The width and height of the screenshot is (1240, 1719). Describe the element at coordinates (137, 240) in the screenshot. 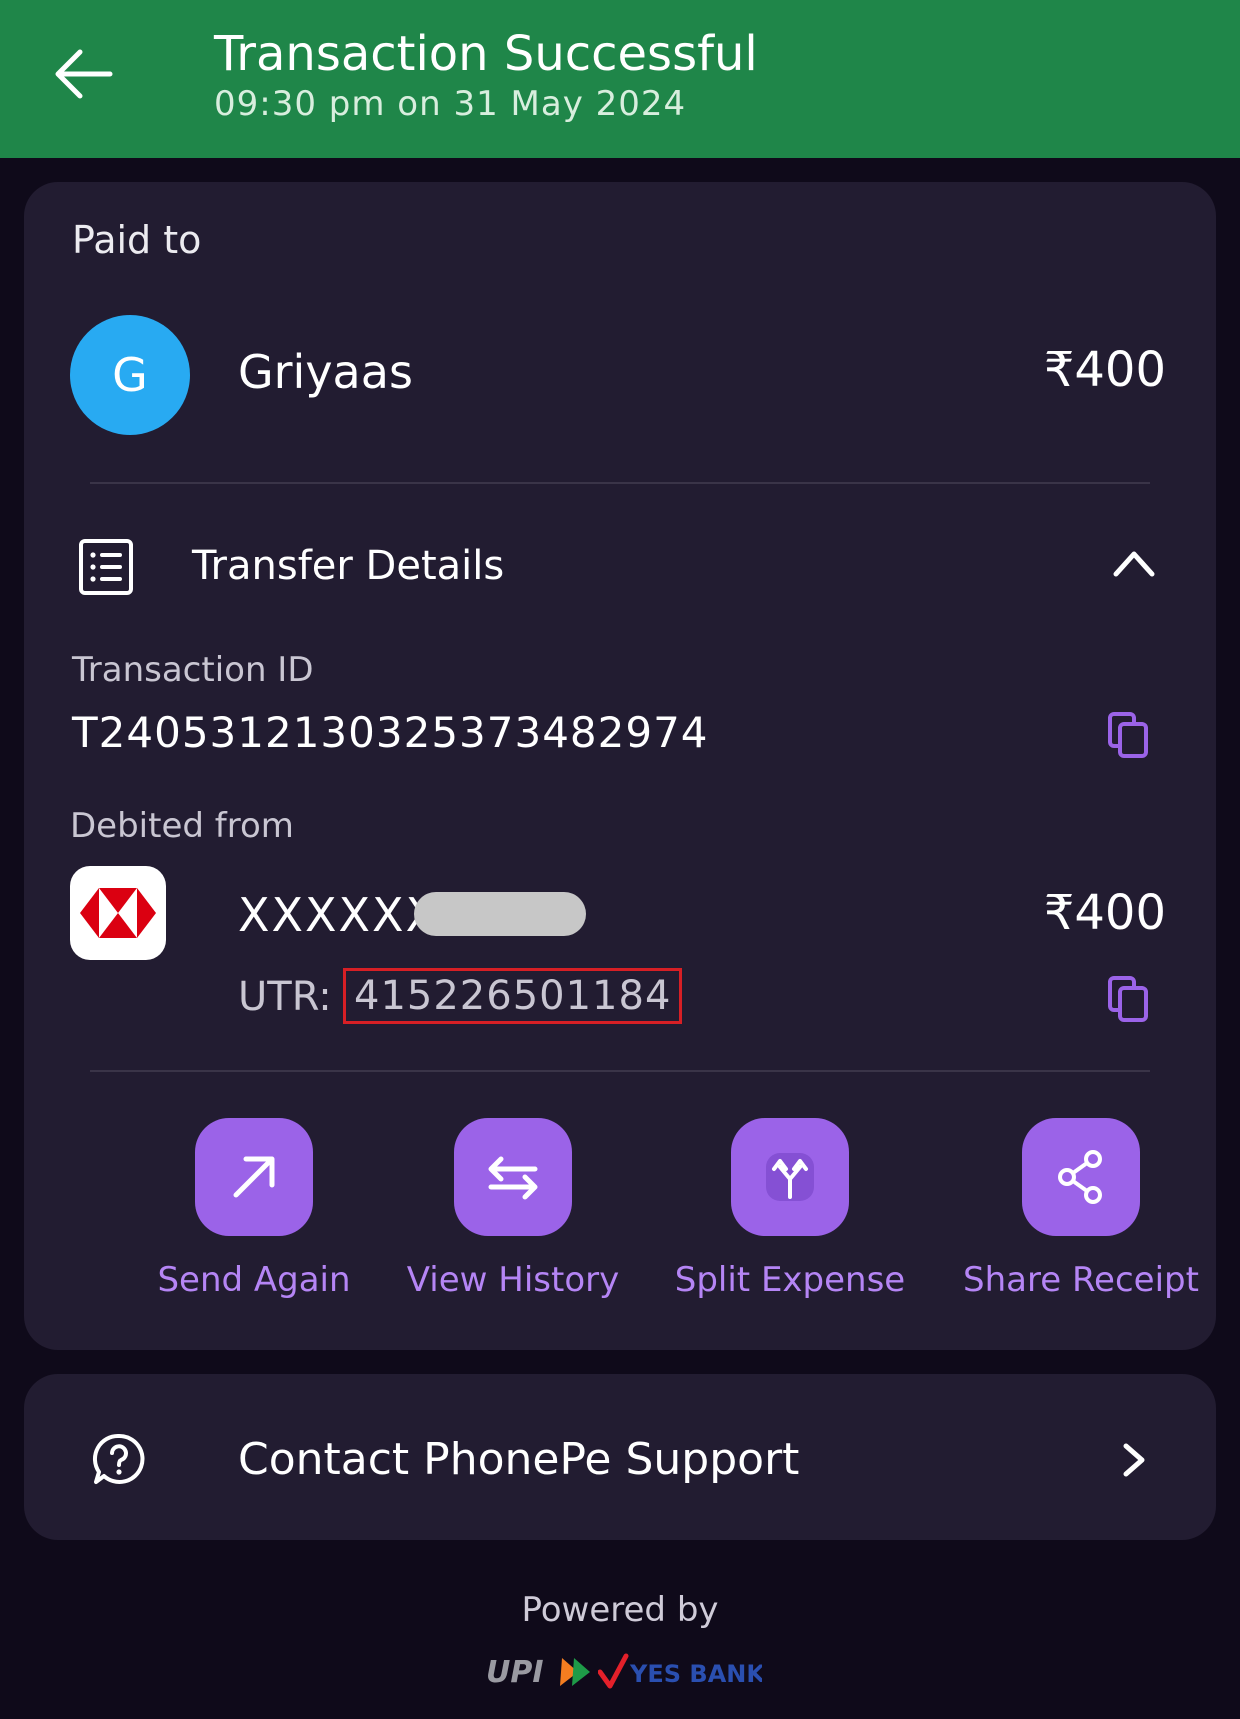

I see `paid-to-label: Paid to` at that location.